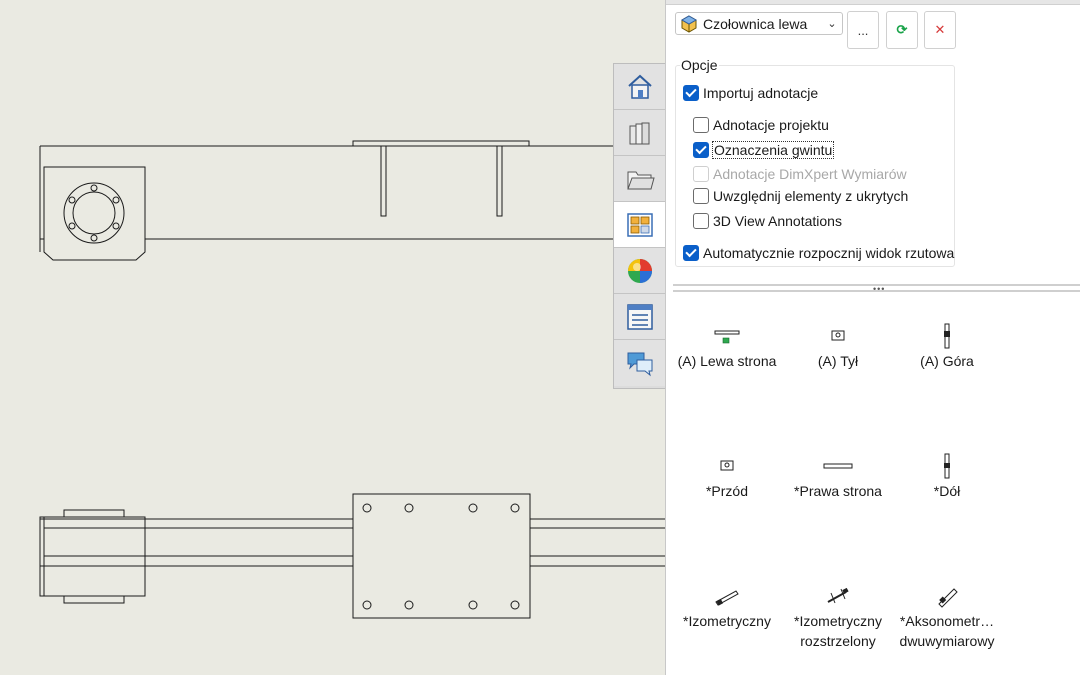 This screenshot has width=1080, height=675. I want to click on tab-appearances, so click(639, 271).